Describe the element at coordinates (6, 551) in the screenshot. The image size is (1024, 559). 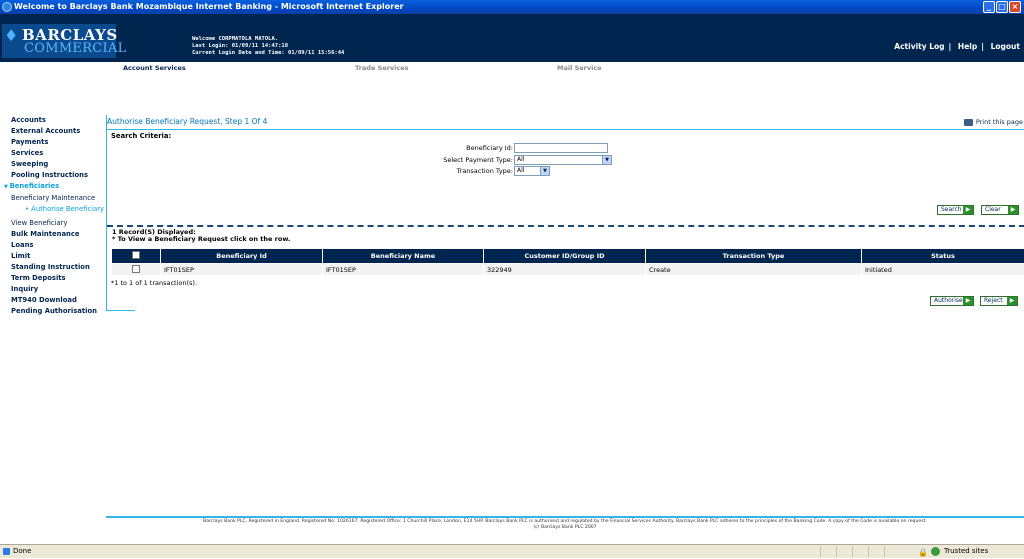
I see `page-done-icon` at that location.